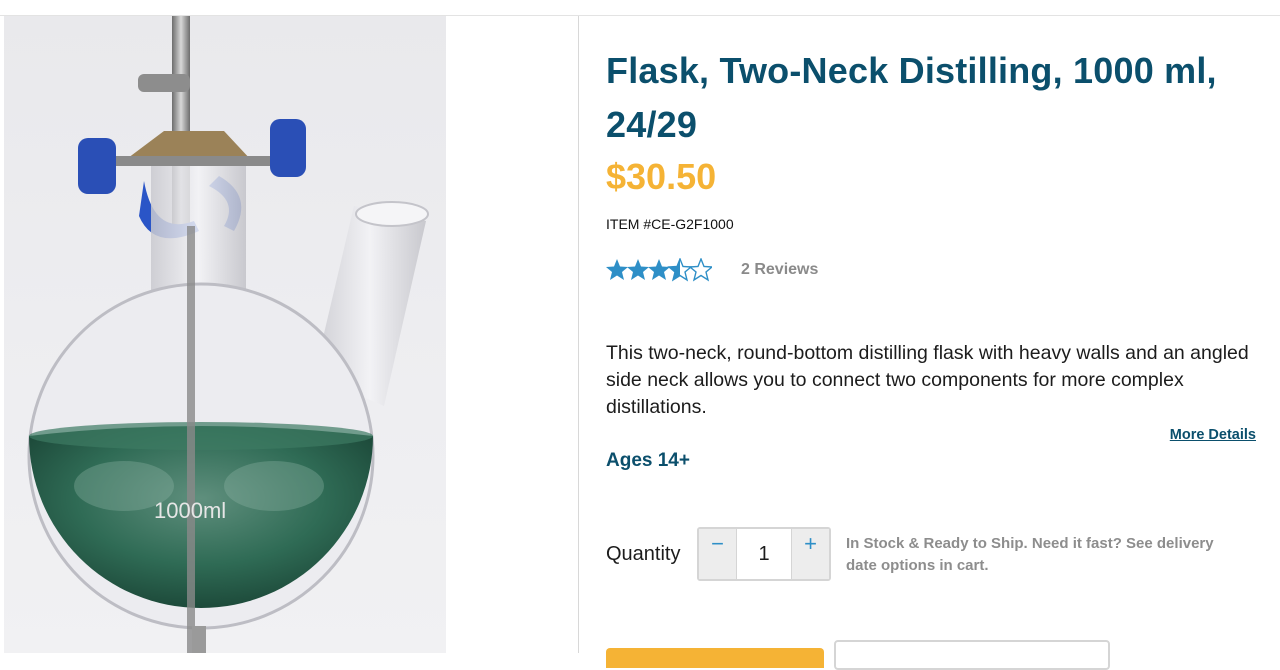 This screenshot has height=670, width=1280. What do you see at coordinates (717, 554) in the screenshot?
I see `decrement-button: −` at bounding box center [717, 554].